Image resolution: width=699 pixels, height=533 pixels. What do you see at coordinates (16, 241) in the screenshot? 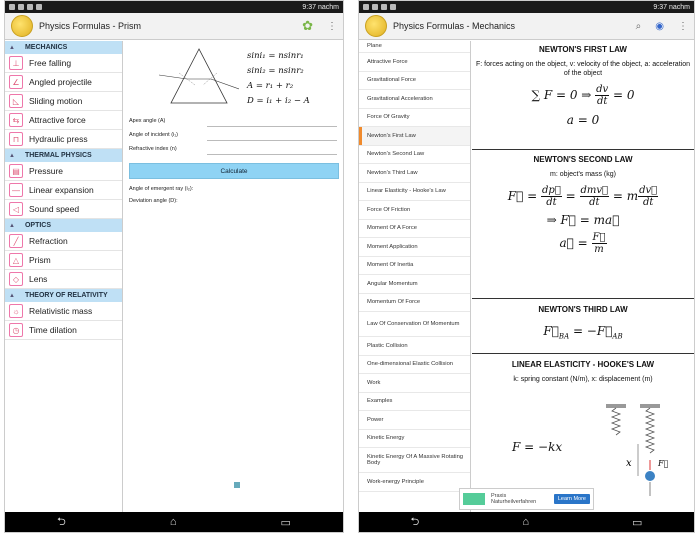
I see `refraction-icon: ╱` at bounding box center [16, 241].